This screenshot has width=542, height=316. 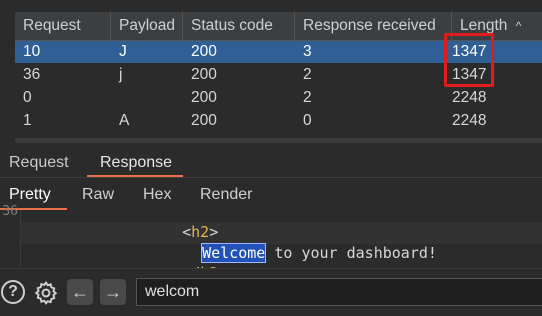 I want to click on cell-request: 1, so click(x=27, y=120).